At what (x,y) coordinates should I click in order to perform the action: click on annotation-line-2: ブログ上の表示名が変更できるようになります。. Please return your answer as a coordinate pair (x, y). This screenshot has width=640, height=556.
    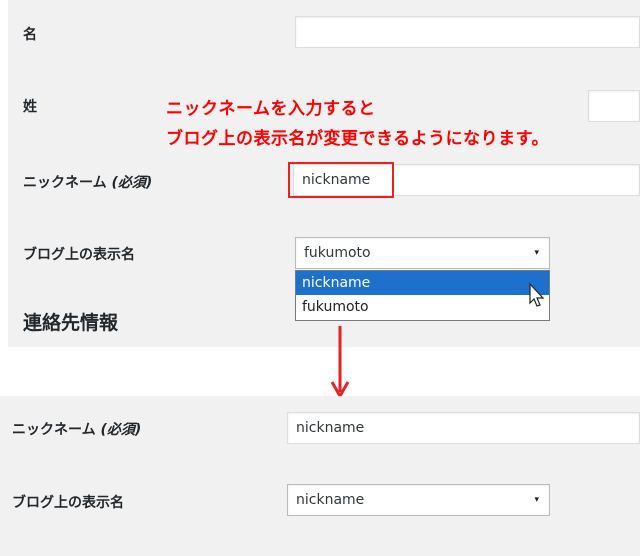
    Looking at the image, I should click on (357, 139).